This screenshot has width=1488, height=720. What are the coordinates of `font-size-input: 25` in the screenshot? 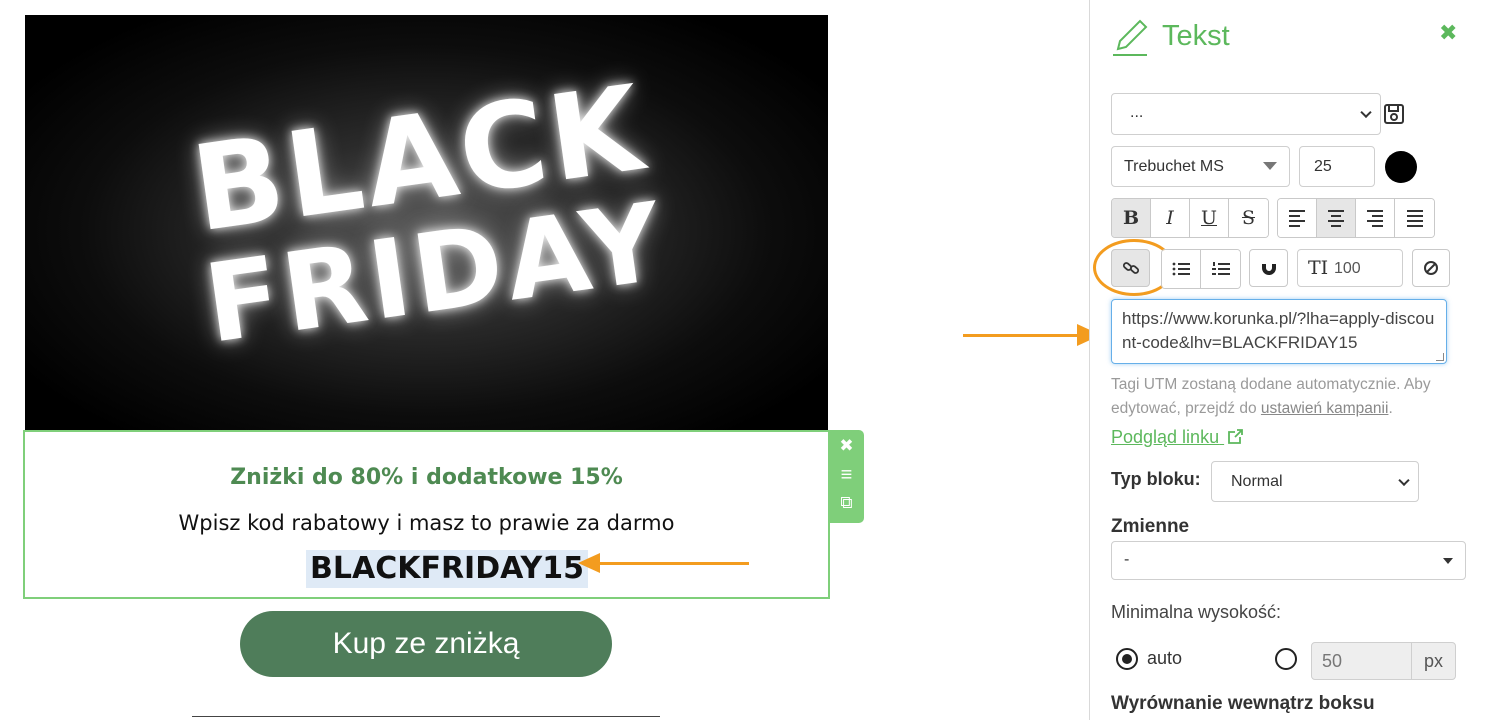 It's located at (1337, 166).